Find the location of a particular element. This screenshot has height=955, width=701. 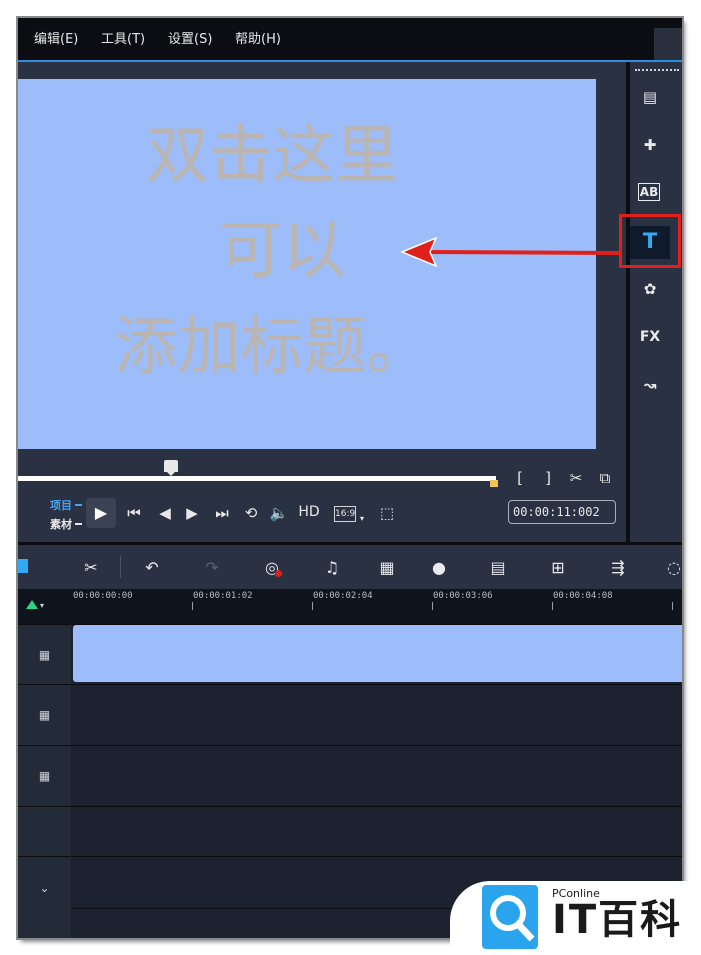

arrow-shaft is located at coordinates (522, 252).